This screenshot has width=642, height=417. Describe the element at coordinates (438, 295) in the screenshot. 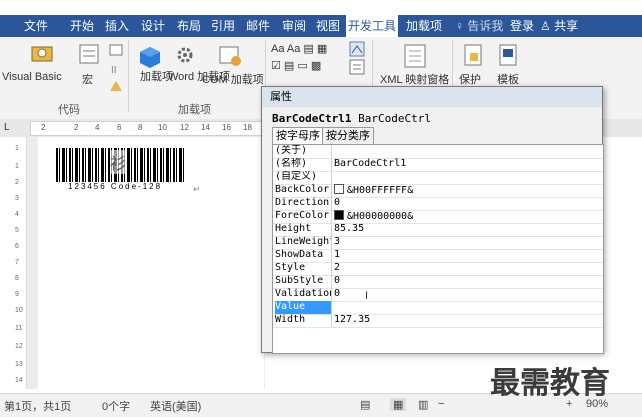

I see `property-row: Validation 0` at that location.